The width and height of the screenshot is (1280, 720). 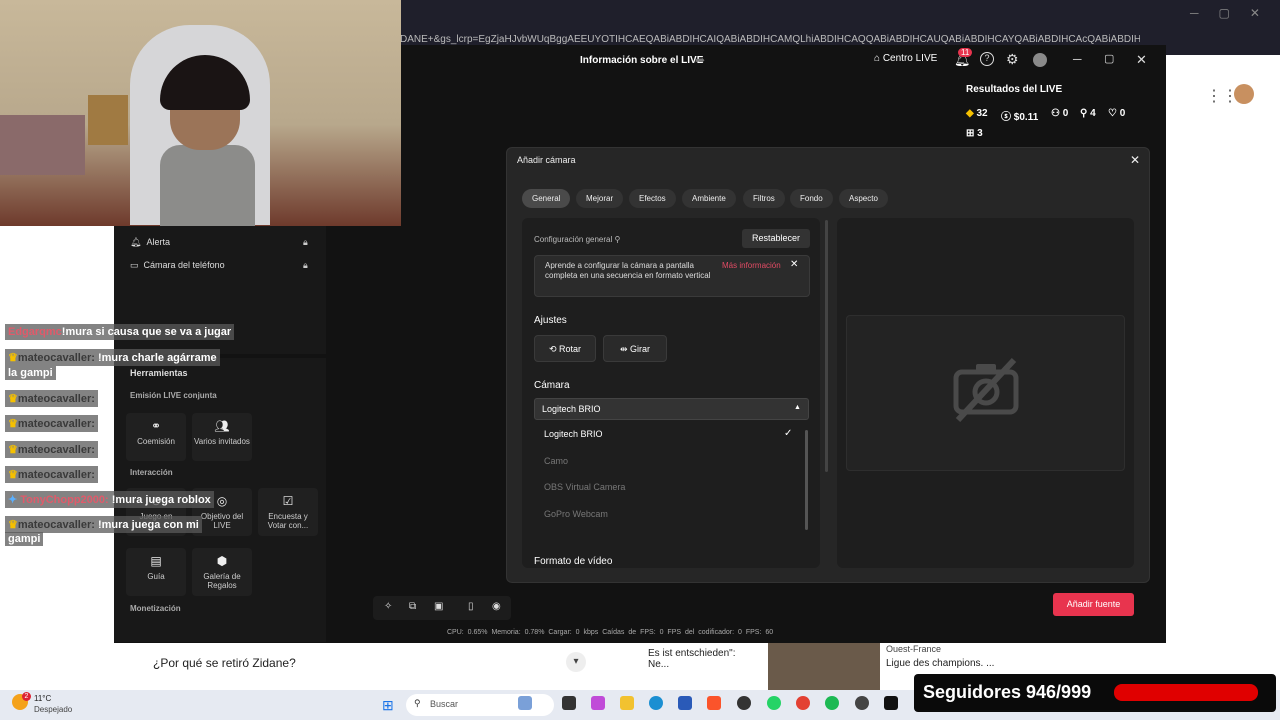 What do you see at coordinates (744, 703) in the screenshot?
I see `obs-icon` at bounding box center [744, 703].